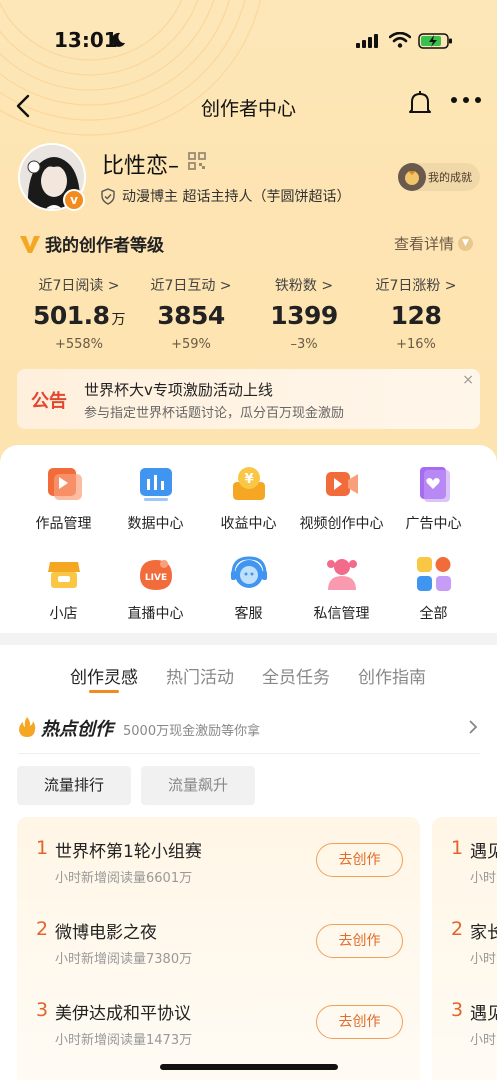 This screenshot has width=497, height=1080. What do you see at coordinates (155, 588) in the screenshot?
I see `grid-item-live: LIVE 直播中心` at bounding box center [155, 588].